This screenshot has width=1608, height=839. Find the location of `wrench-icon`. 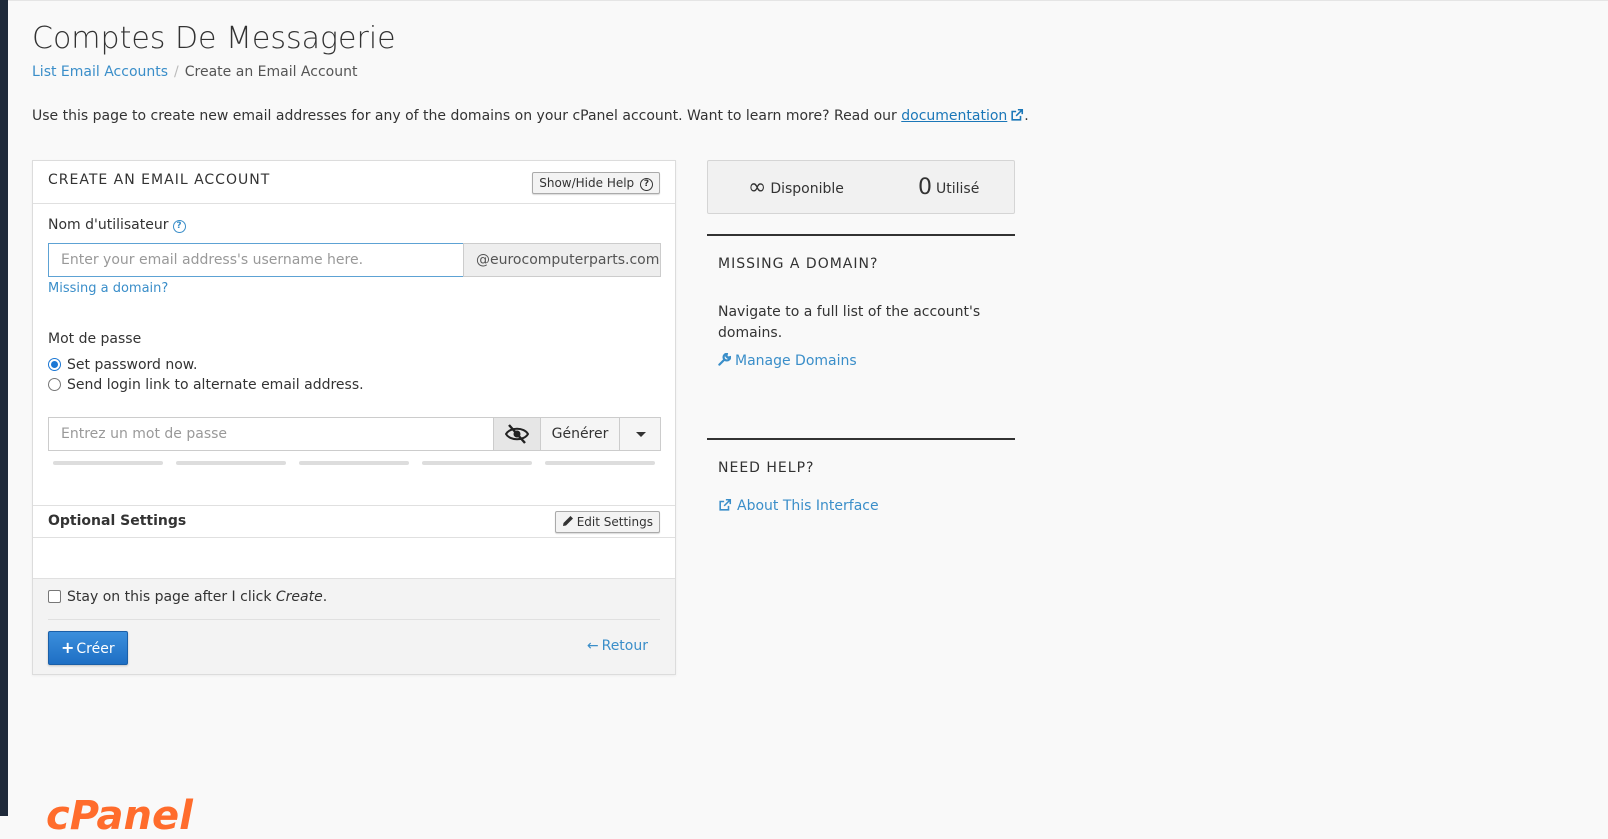

wrench-icon is located at coordinates (725, 359).